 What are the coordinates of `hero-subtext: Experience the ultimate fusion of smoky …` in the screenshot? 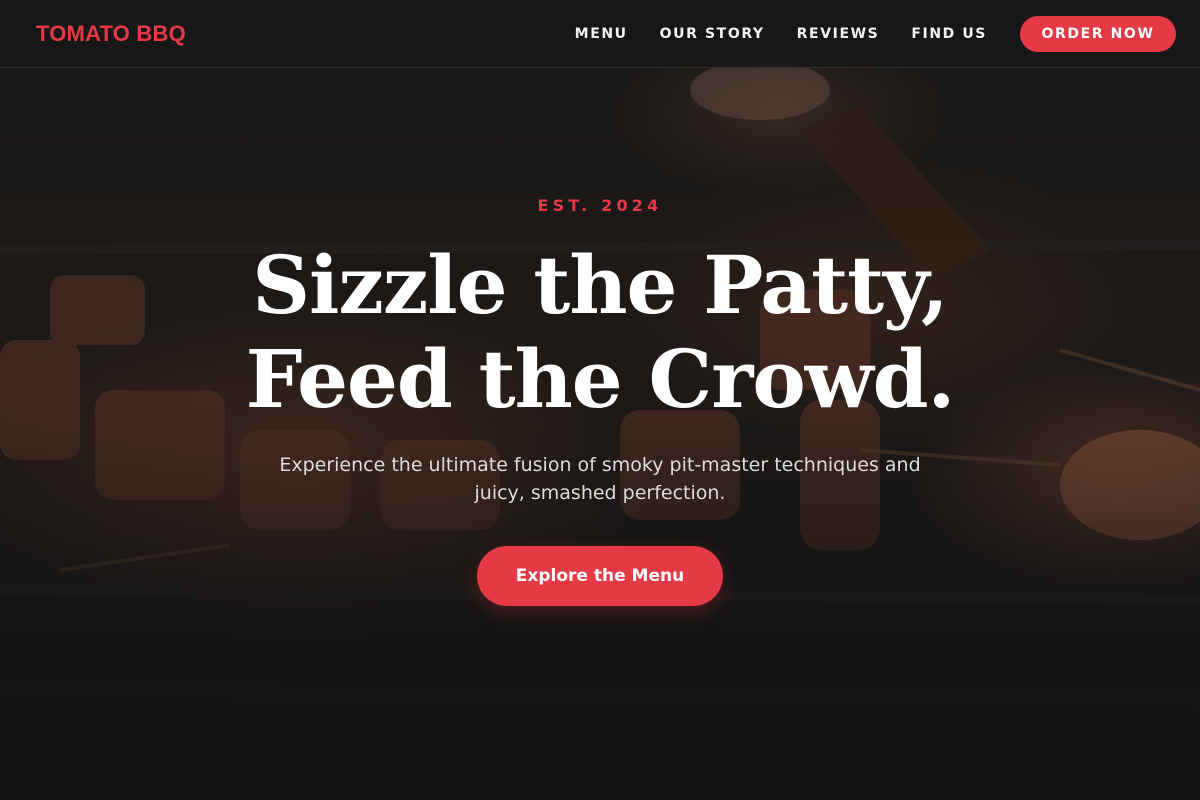 It's located at (600, 479).